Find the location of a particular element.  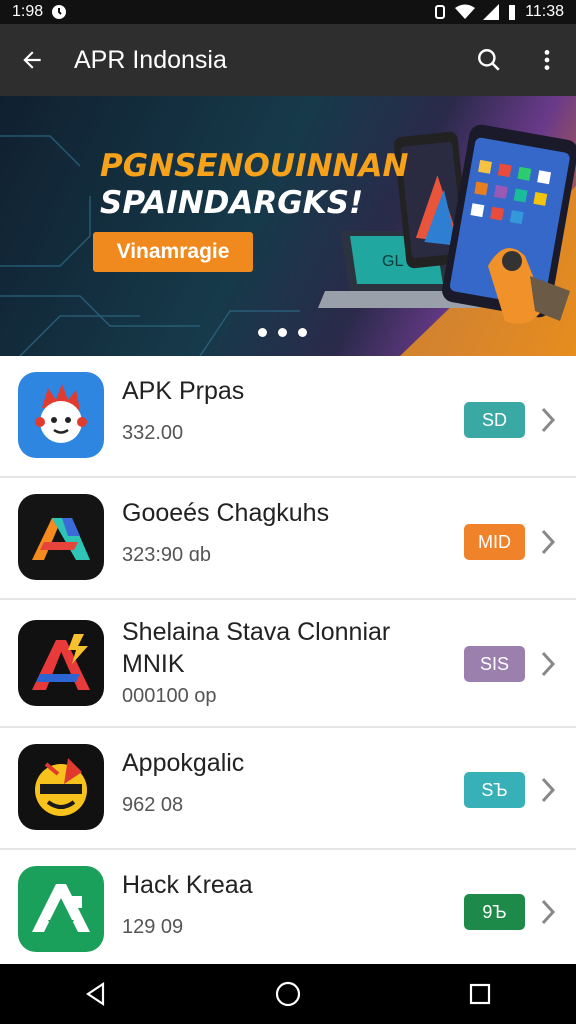

banner-headline-line2: SPAINDARGKS! is located at coordinates (232, 203).